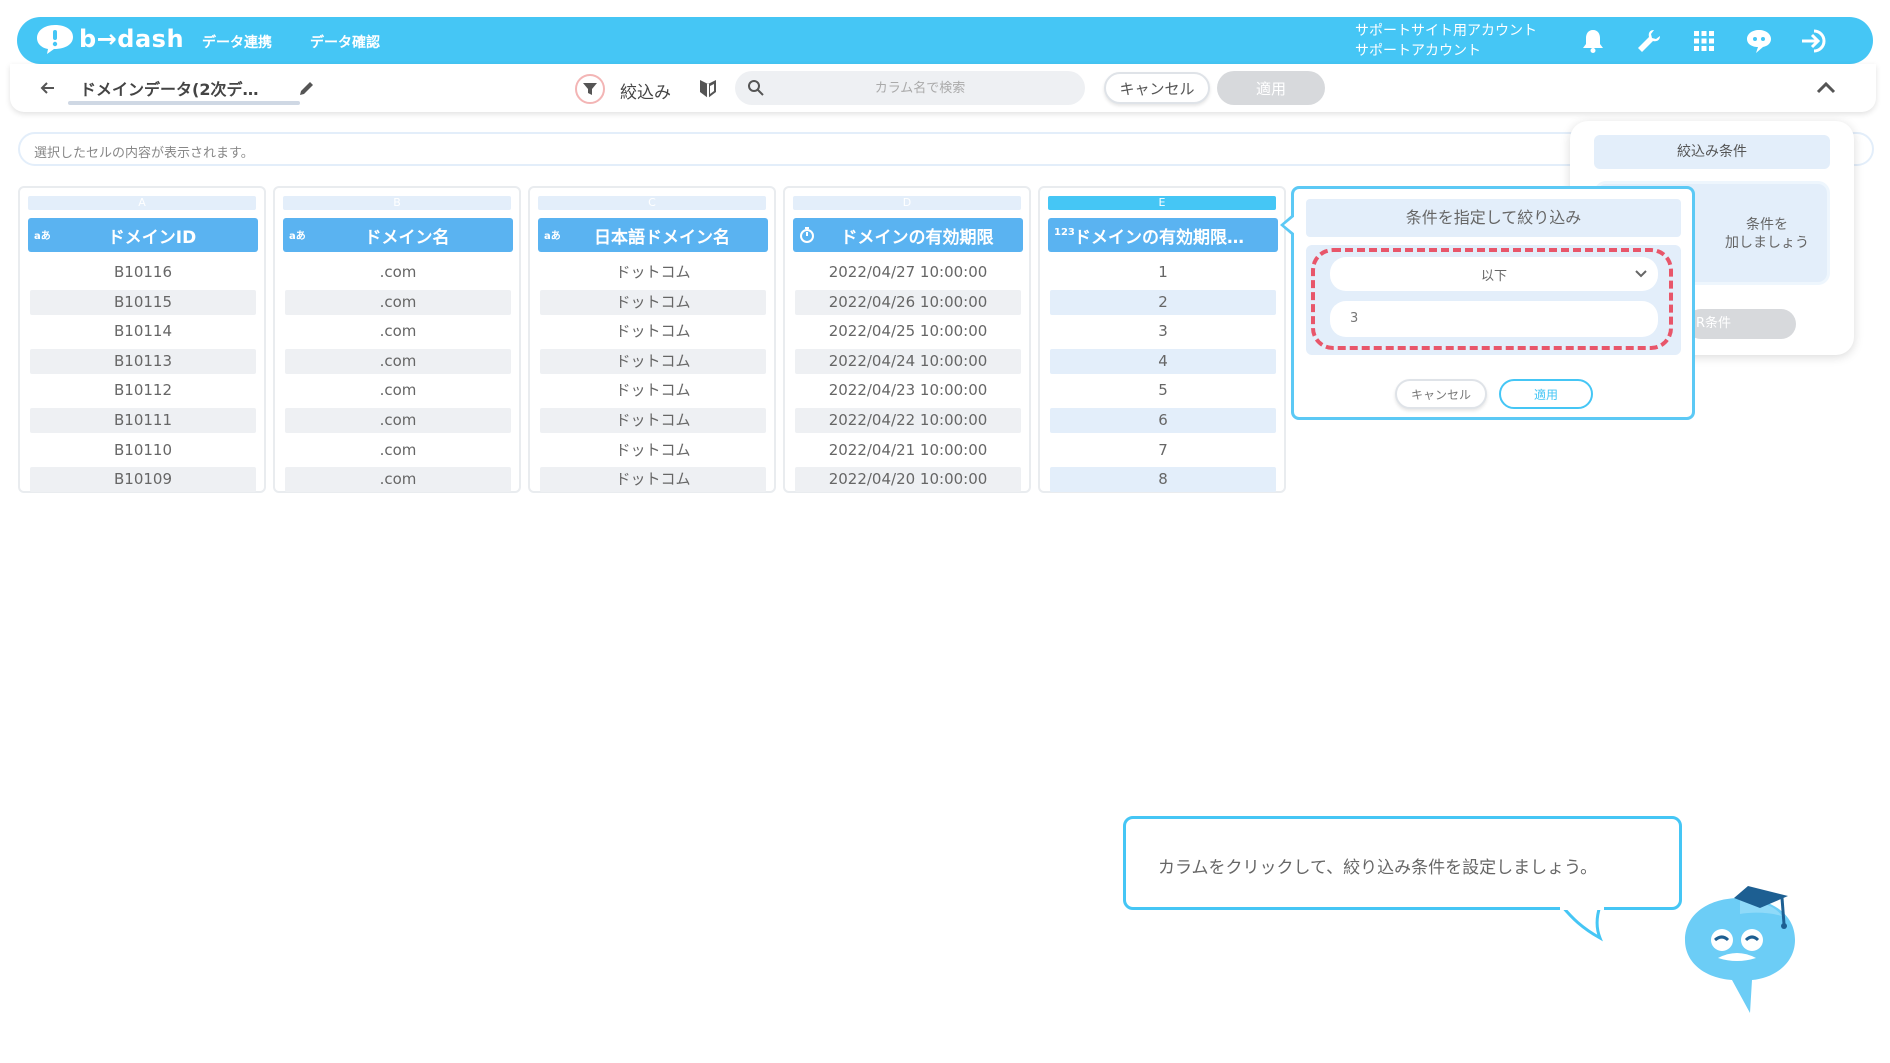 The height and width of the screenshot is (1063, 1890). What do you see at coordinates (807, 235) in the screenshot?
I see `clock-icon` at bounding box center [807, 235].